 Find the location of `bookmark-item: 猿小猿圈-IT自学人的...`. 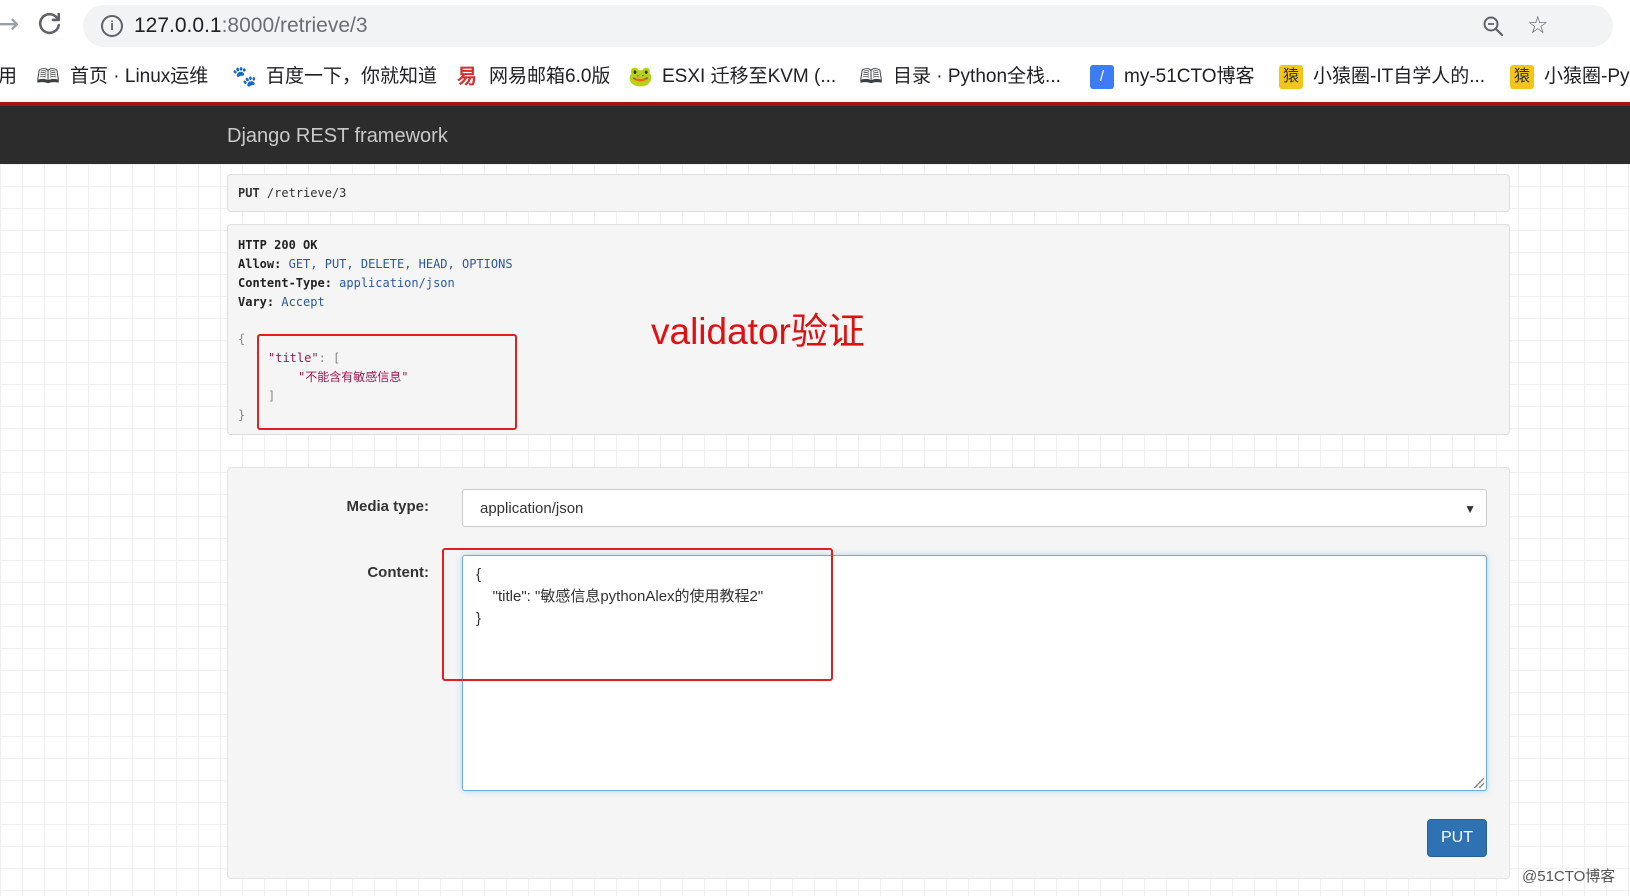

bookmark-item: 猿小猿圈-IT自学人的... is located at coordinates (1382, 77).